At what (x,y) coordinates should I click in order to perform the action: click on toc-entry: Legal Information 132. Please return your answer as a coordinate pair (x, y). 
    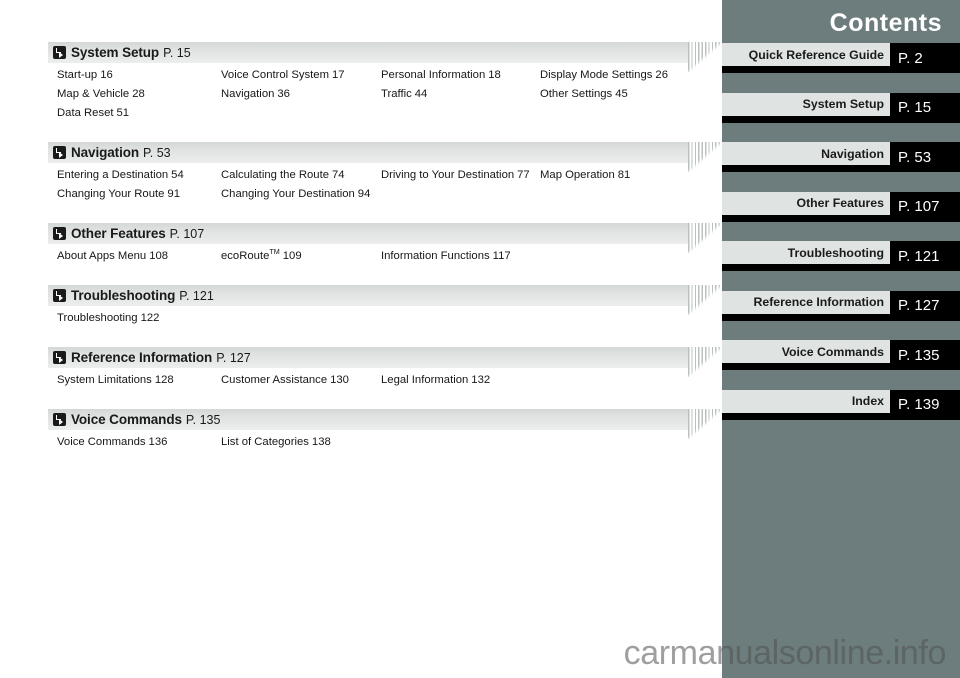
    Looking at the image, I should click on (435, 380).